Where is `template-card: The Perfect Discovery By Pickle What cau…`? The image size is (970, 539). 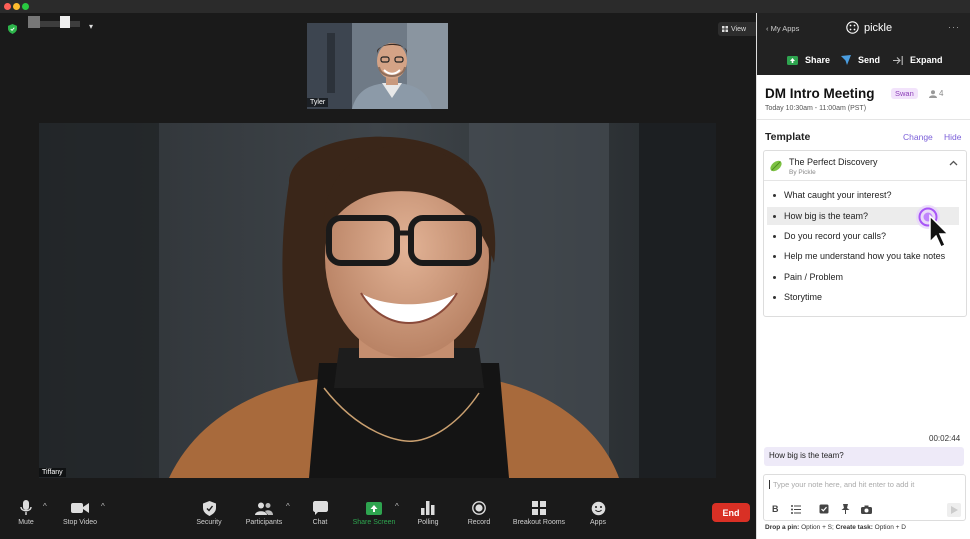 template-card: The Perfect Discovery By Pickle What cau… is located at coordinates (865, 233).